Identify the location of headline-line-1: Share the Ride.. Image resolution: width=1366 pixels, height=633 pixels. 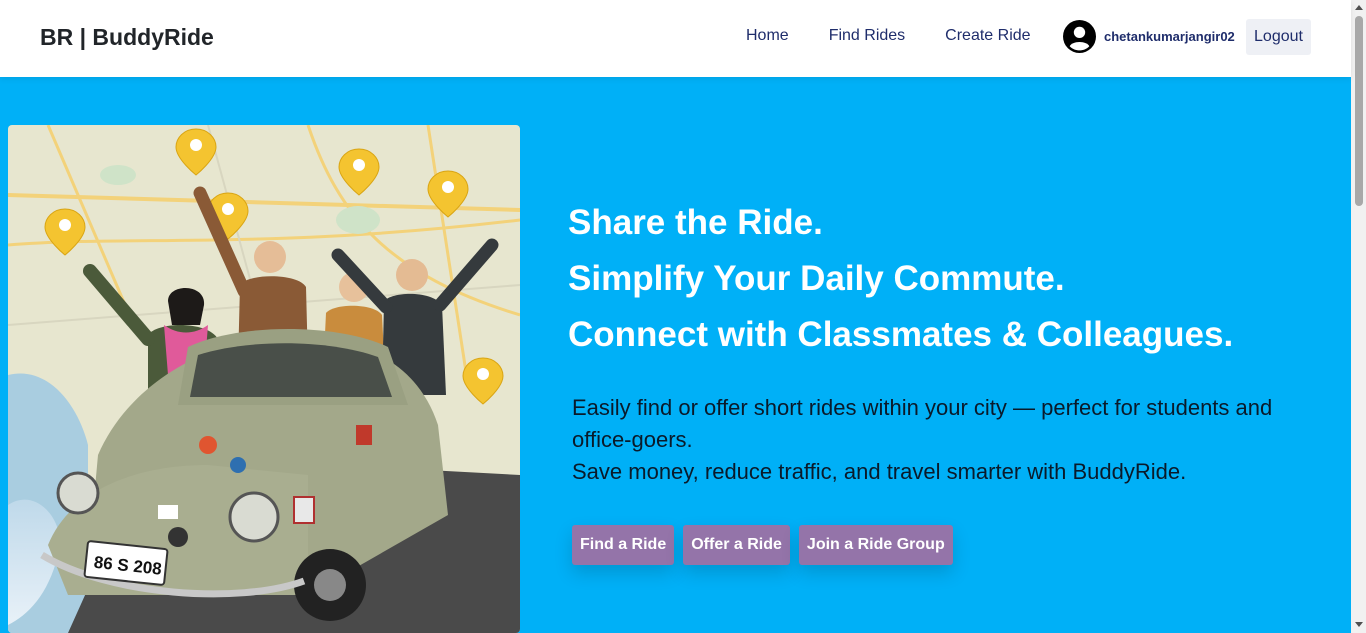
(695, 222).